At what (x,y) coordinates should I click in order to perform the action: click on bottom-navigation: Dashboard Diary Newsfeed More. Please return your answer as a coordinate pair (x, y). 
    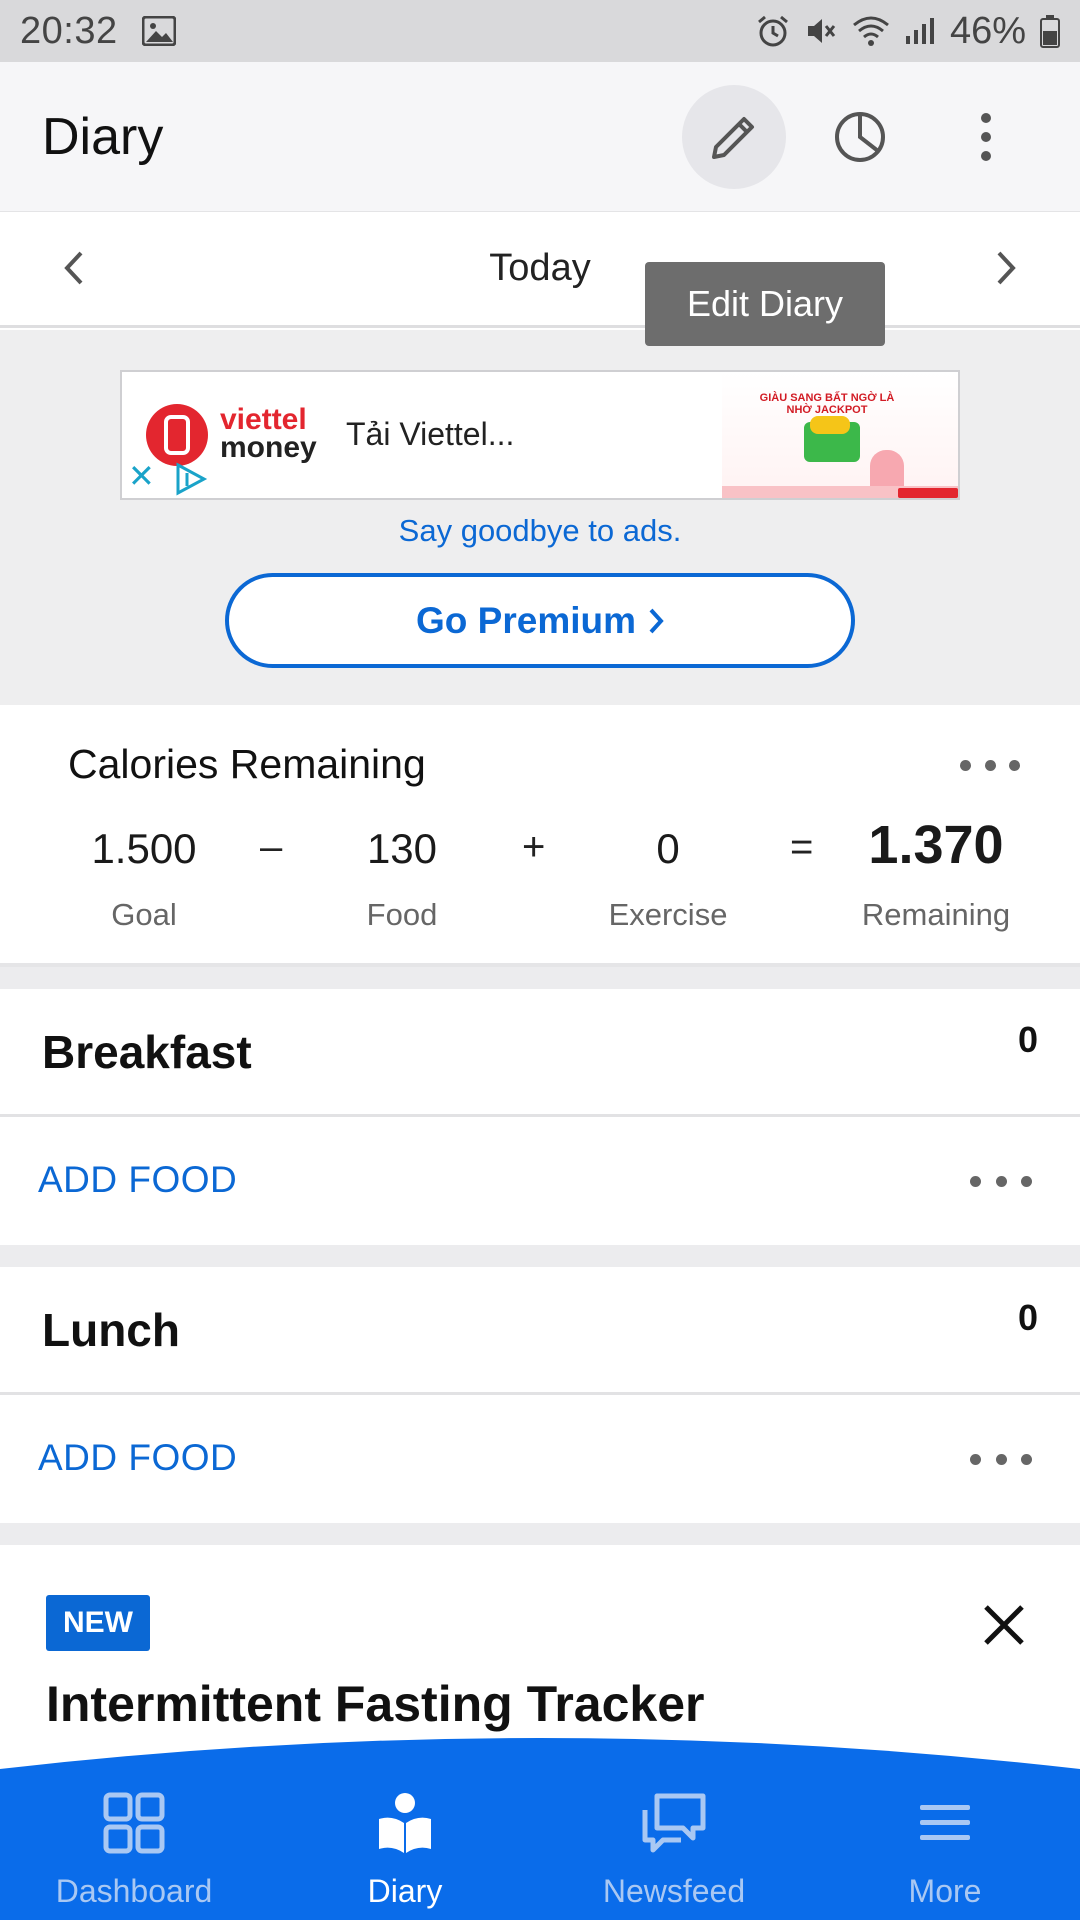
    Looking at the image, I should click on (540, 1827).